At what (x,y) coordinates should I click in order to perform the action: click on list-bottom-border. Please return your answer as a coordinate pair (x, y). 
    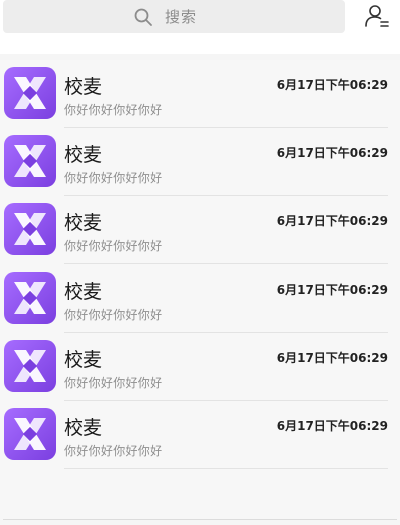
    Looking at the image, I should click on (200, 519).